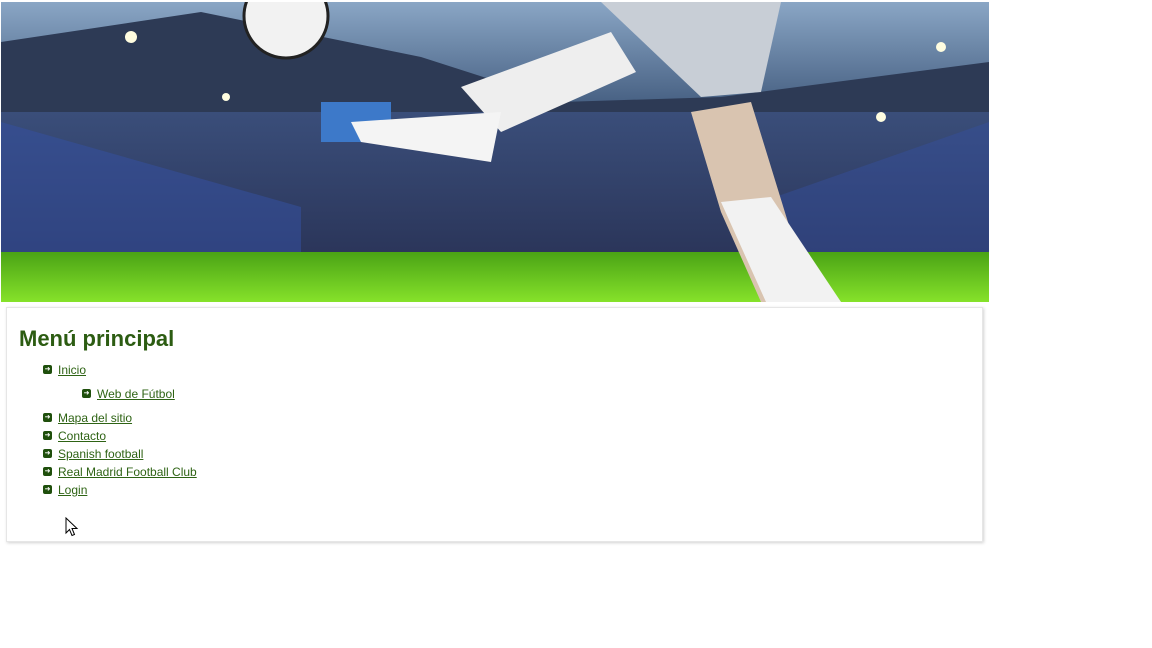  What do you see at coordinates (136, 394) in the screenshot?
I see `menu-link-web-de-futbol: Web de Fútbol` at bounding box center [136, 394].